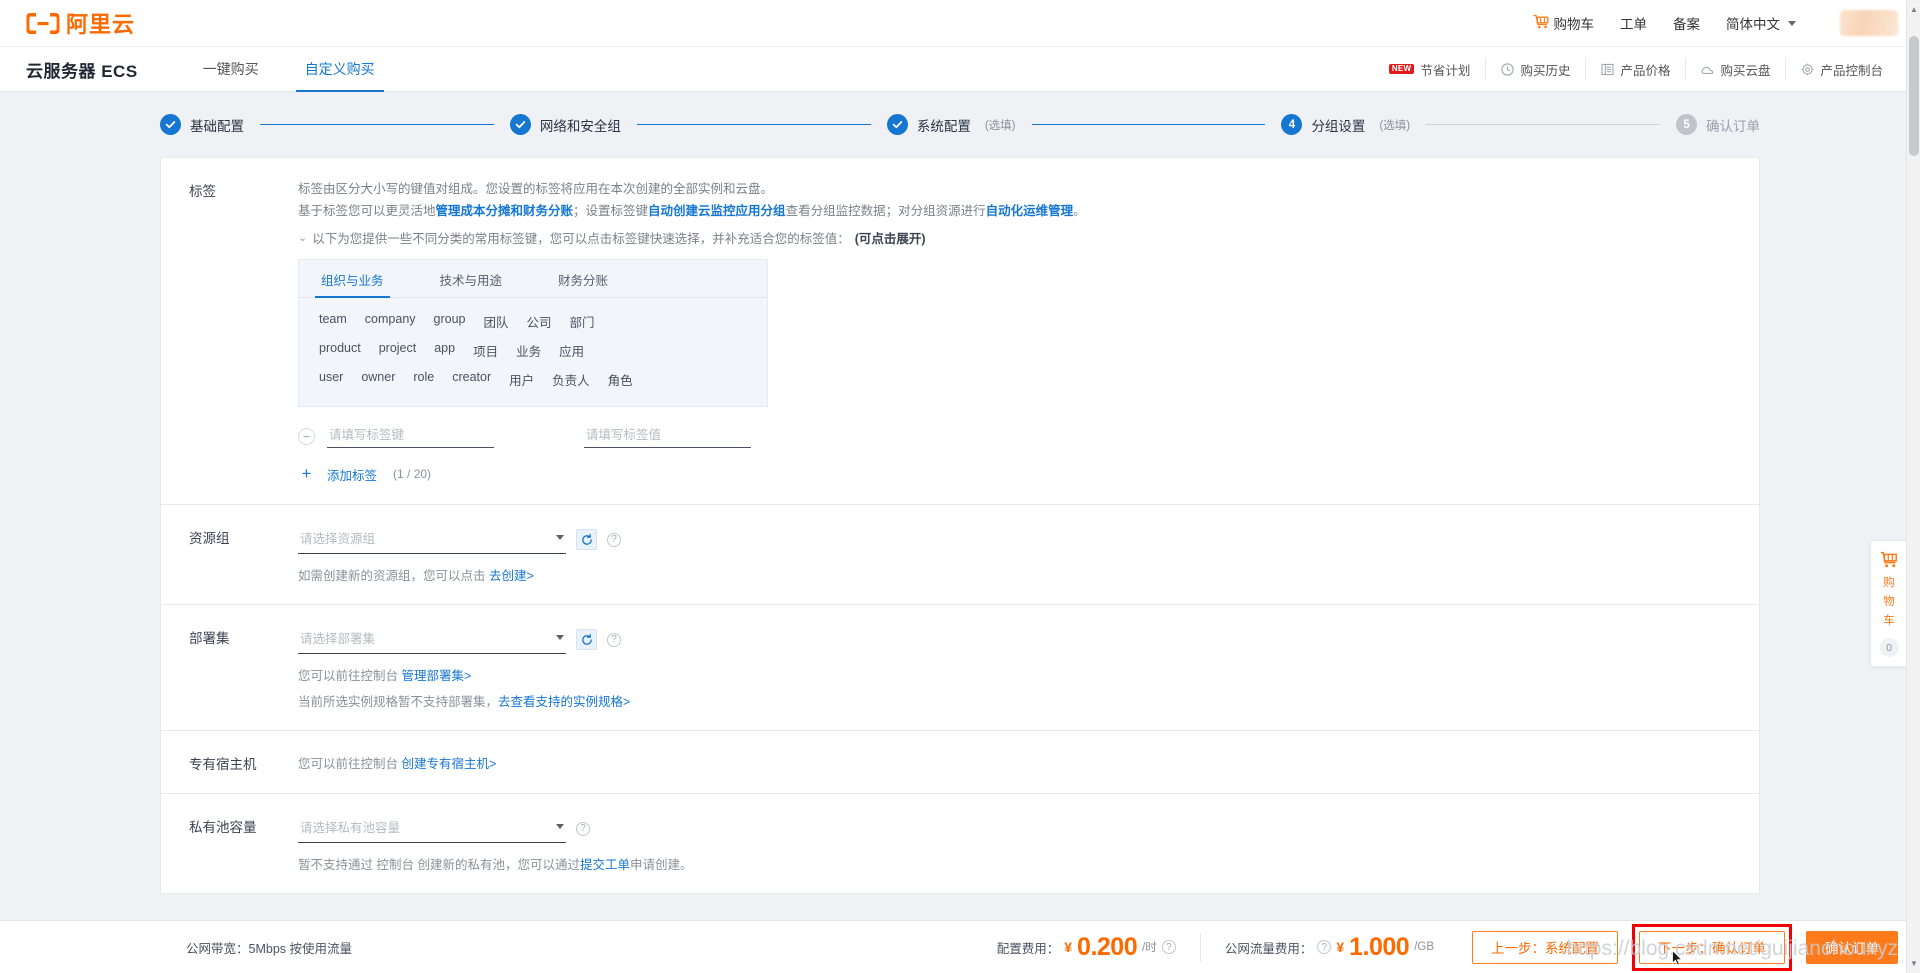 This screenshot has width=1920, height=973. I want to click on remove-tag-button: −, so click(306, 436).